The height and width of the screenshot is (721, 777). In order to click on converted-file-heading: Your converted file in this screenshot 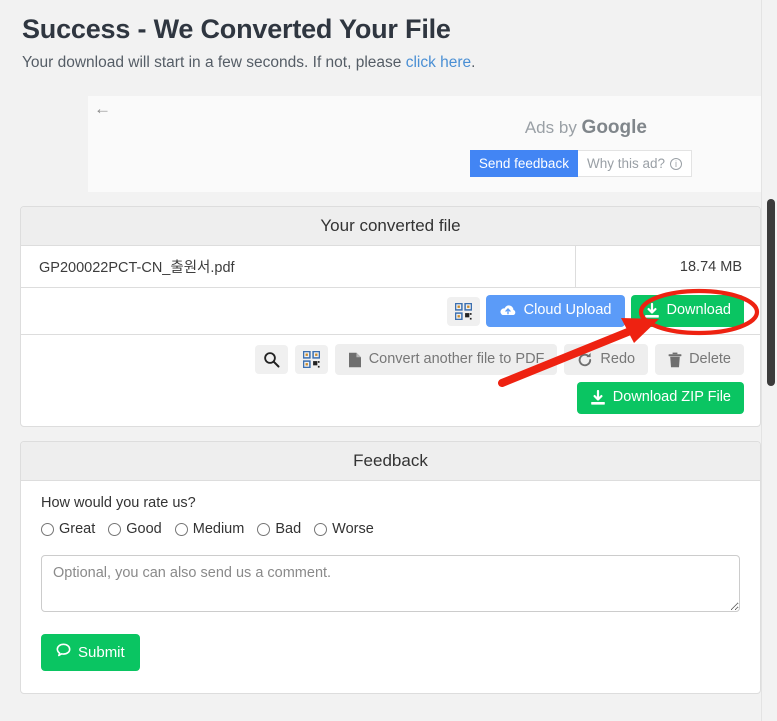, I will do `click(390, 226)`.